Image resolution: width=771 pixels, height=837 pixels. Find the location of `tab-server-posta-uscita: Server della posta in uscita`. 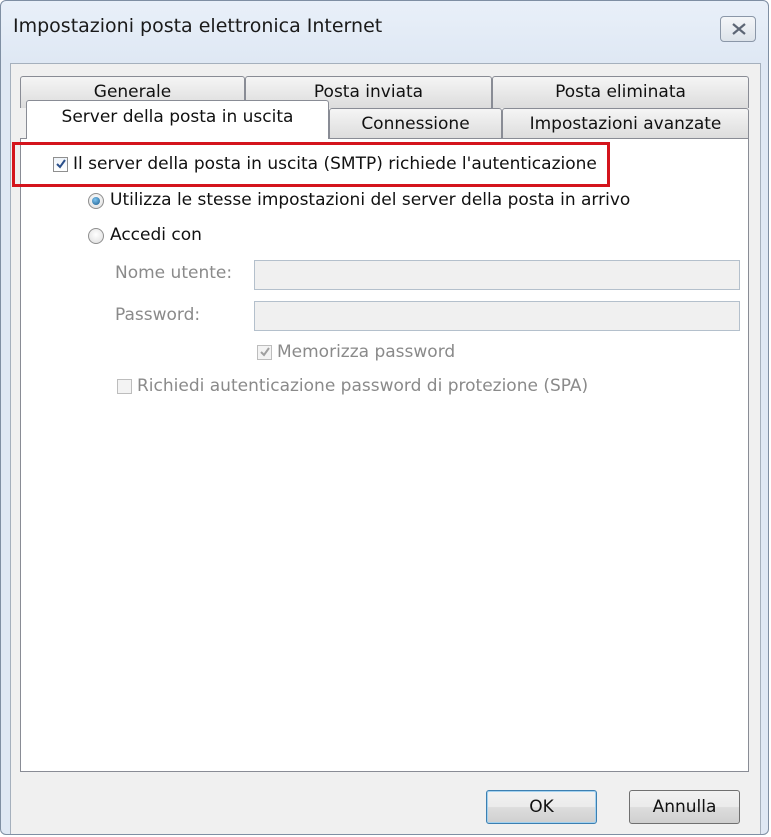

tab-server-posta-uscita: Server della posta in uscita is located at coordinates (177, 119).